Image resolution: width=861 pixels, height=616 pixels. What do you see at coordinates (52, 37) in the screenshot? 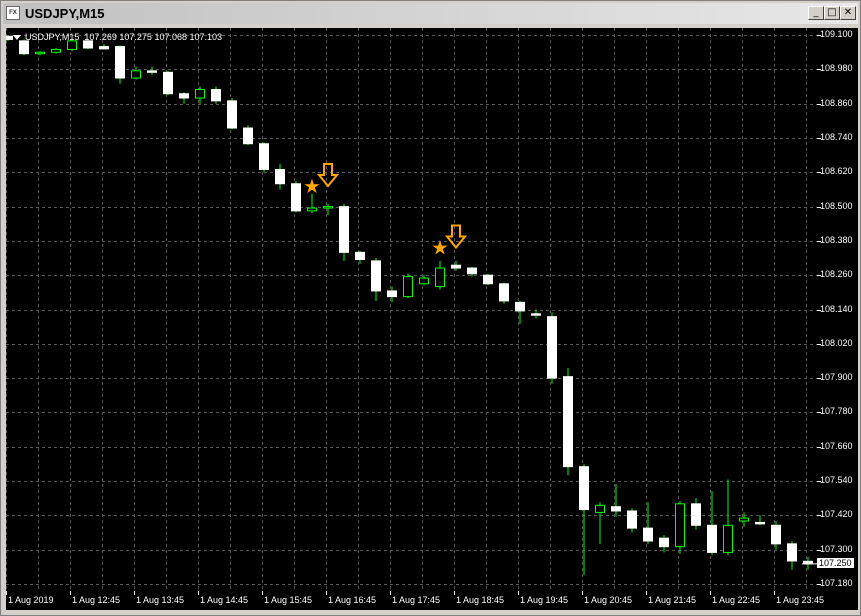
I see `symbol-label: USDJPY,M15` at bounding box center [52, 37].